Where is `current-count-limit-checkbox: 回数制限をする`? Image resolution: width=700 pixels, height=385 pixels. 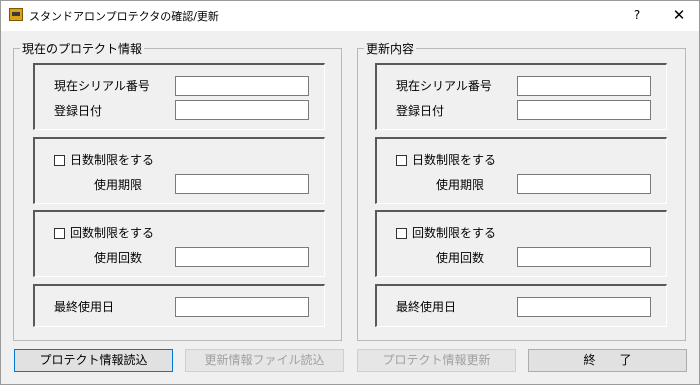 current-count-limit-checkbox: 回数制限をする is located at coordinates (104, 233).